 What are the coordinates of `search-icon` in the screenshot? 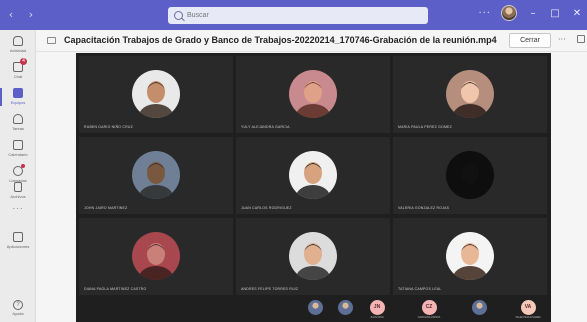 It's located at (178, 15).